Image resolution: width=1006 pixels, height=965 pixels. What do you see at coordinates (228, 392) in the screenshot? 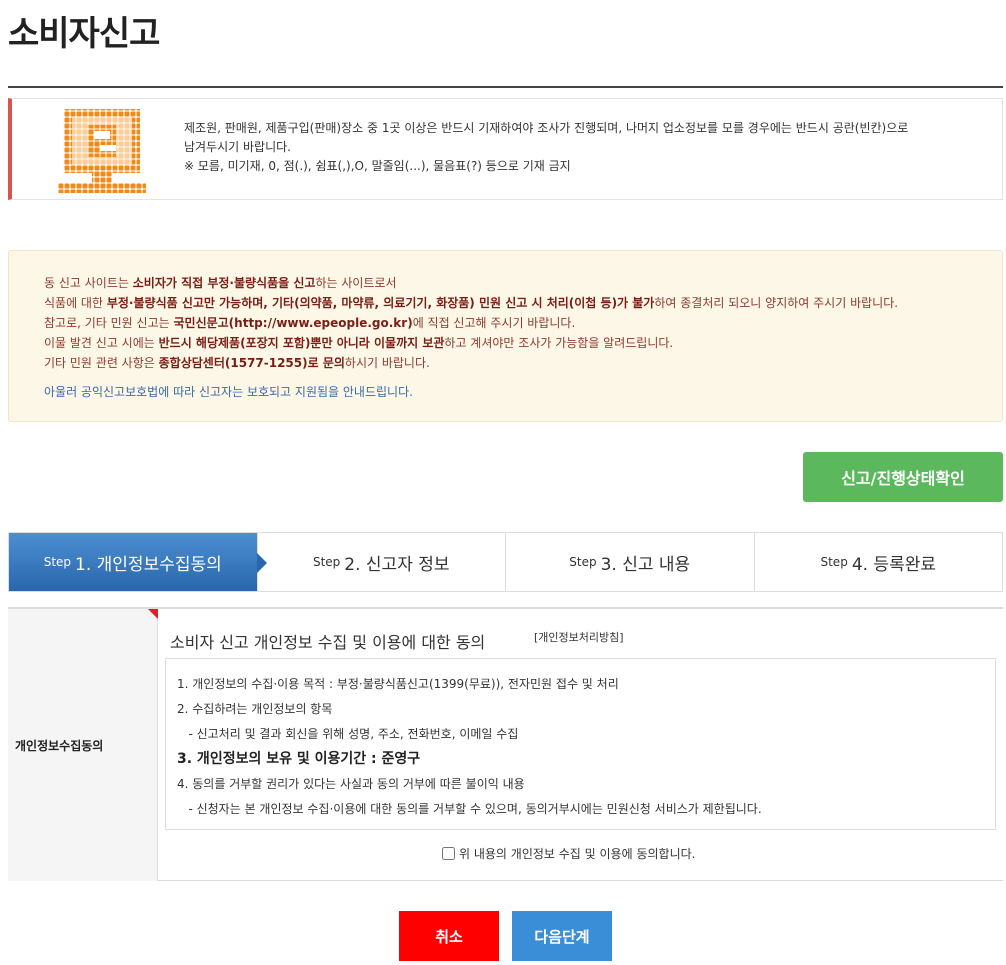
I see `info-line-protection: 아울러 공익신고보호법에 따라 신고자는 보호되고 지원됨을 안내드립니다.` at bounding box center [228, 392].